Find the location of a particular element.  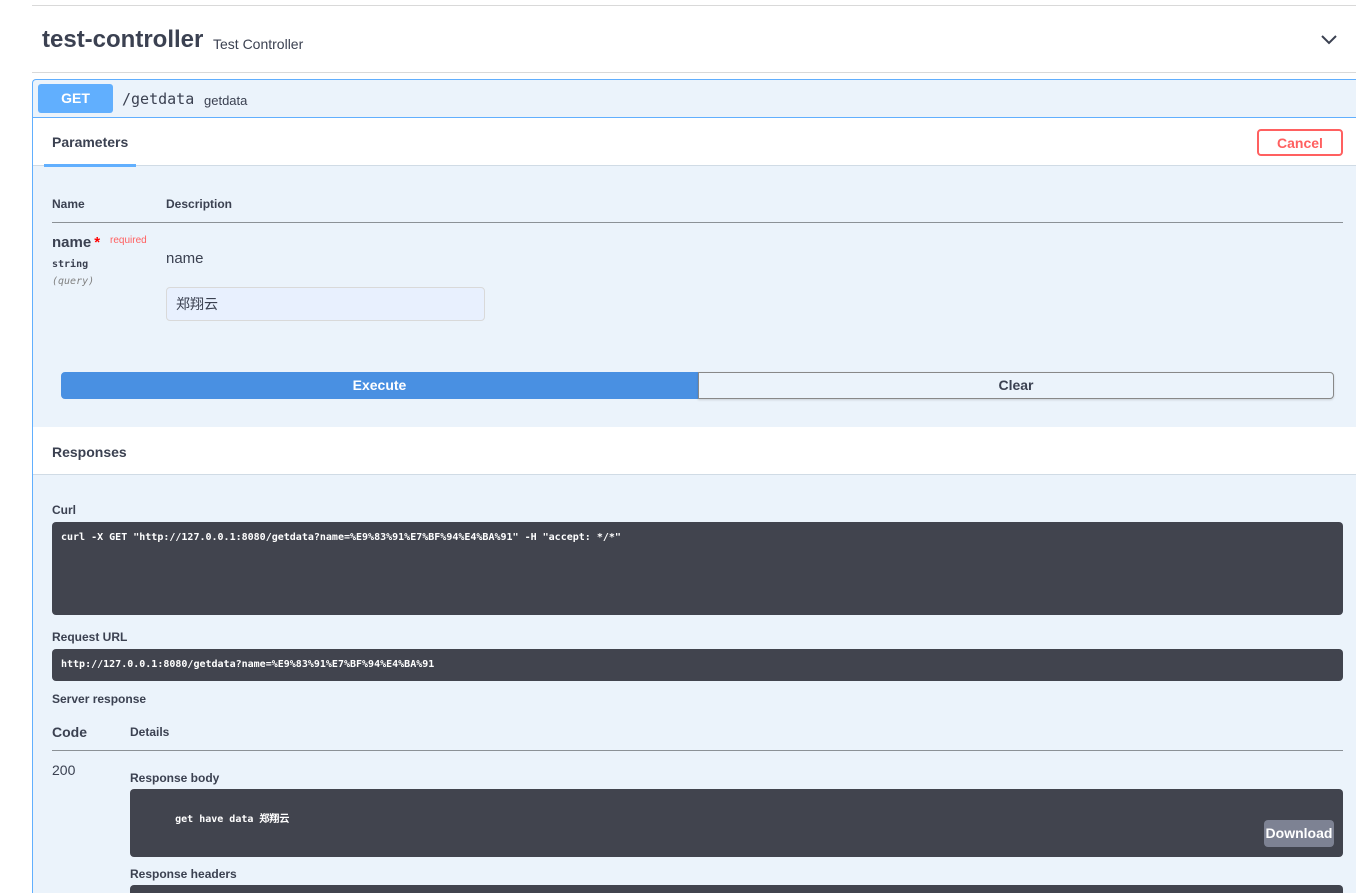

execute-wrapper: Execute Clear is located at coordinates (697, 385).